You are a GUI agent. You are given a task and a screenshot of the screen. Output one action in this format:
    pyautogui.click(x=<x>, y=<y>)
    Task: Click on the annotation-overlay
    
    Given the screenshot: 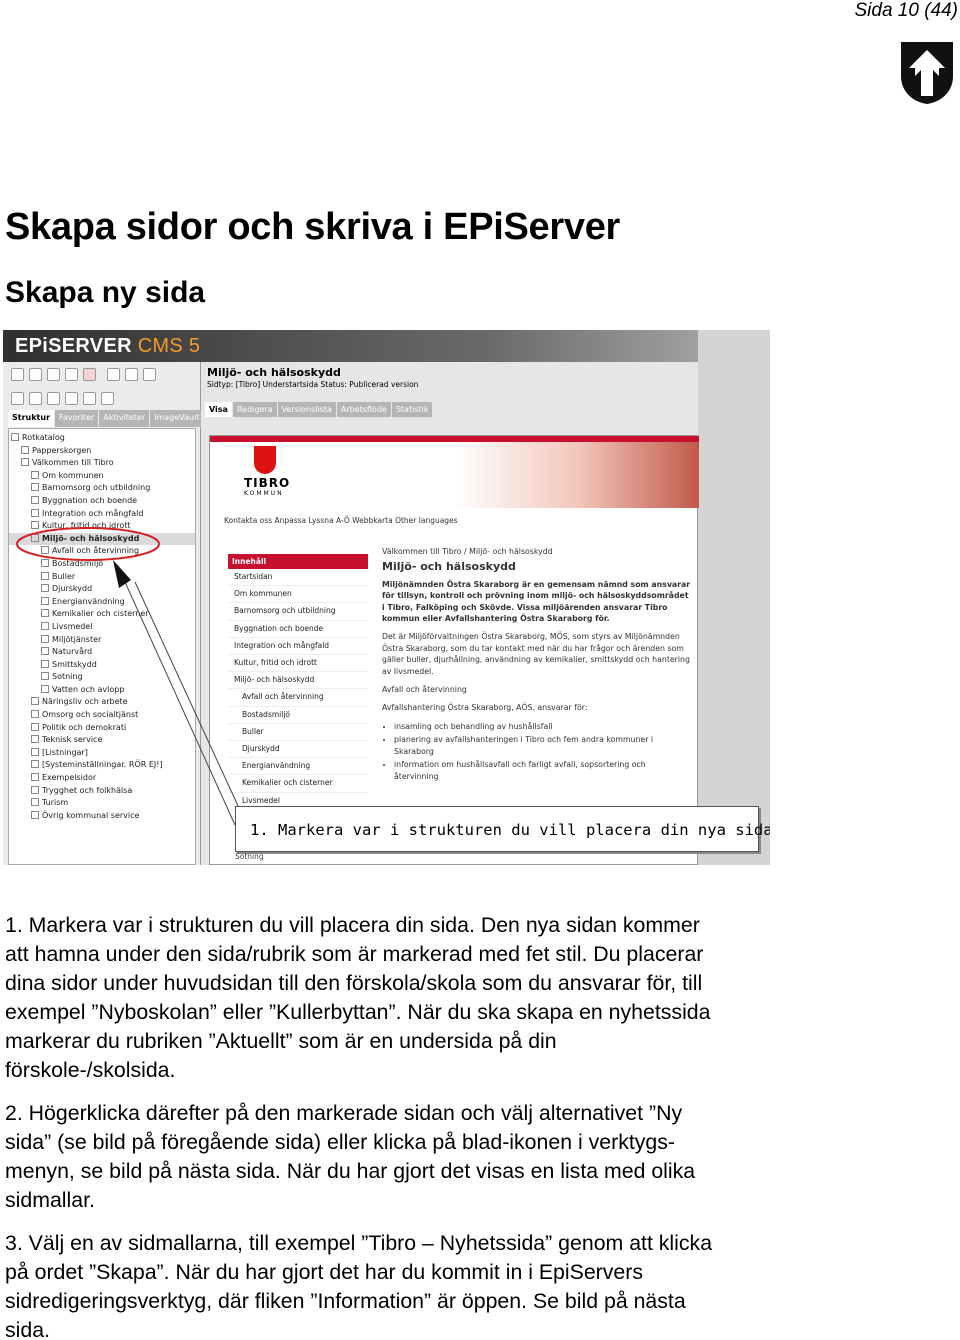 What is the action you would take?
    pyautogui.click(x=128, y=676)
    